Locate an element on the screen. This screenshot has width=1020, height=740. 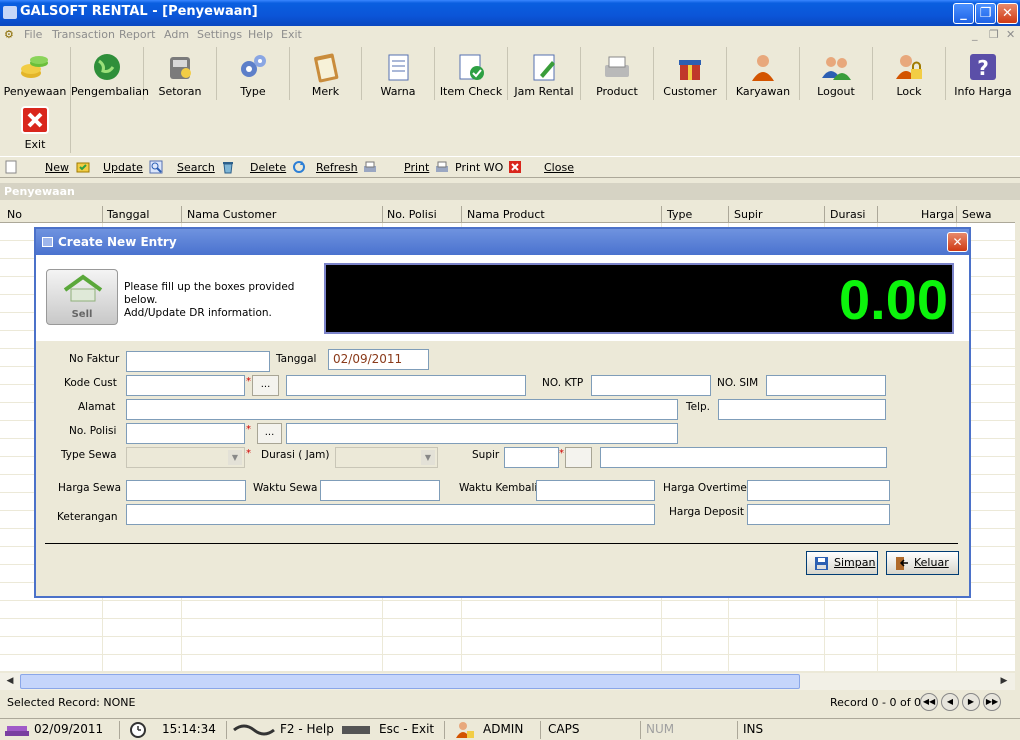
mdi-minimize-icon: _ is located at coordinates (975, 34).